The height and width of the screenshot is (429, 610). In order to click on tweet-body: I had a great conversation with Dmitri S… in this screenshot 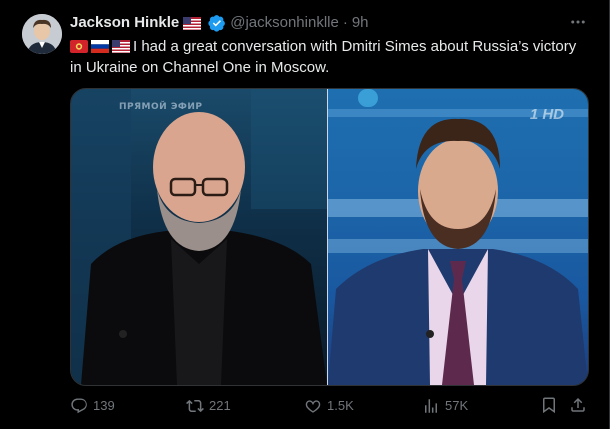, I will do `click(323, 57)`.